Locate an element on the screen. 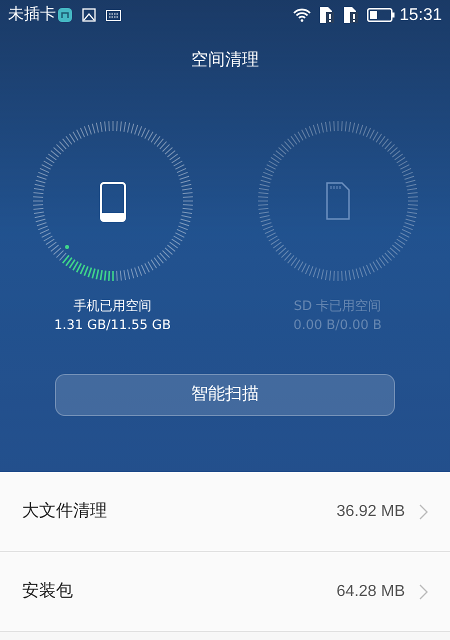  gauge-label: SD 卡已用空间 is located at coordinates (338, 307).